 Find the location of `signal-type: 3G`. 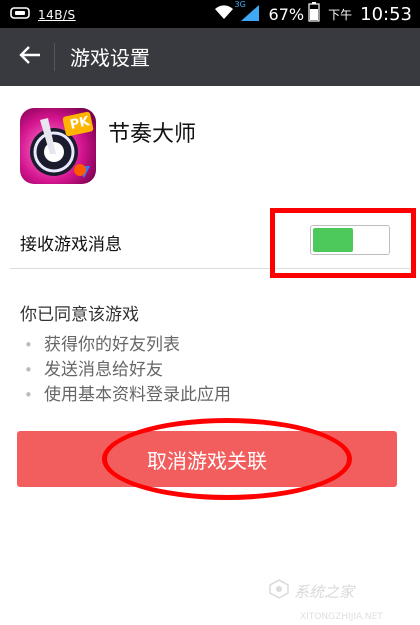

signal-type: 3G is located at coordinates (240, 4).